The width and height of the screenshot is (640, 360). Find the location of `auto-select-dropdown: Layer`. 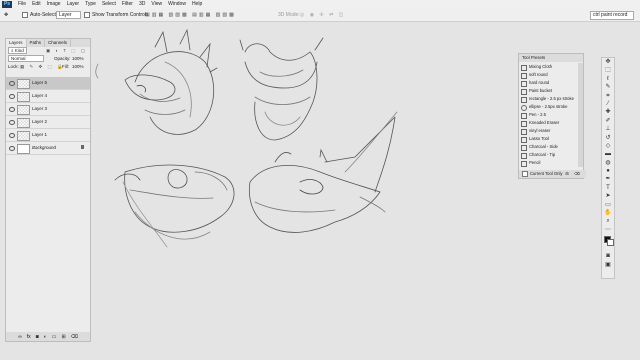

auto-select-dropdown: Layer is located at coordinates (68, 15).